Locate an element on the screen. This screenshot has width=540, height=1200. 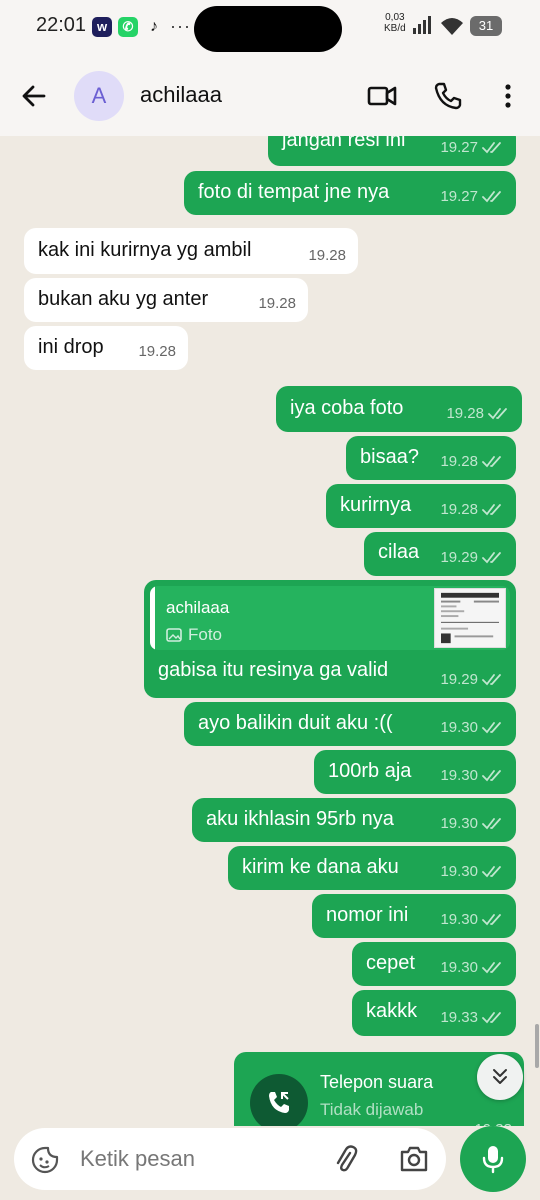
message-incoming: kak ini kurirnya yg ambil 19.28 is located at coordinates (191, 251).